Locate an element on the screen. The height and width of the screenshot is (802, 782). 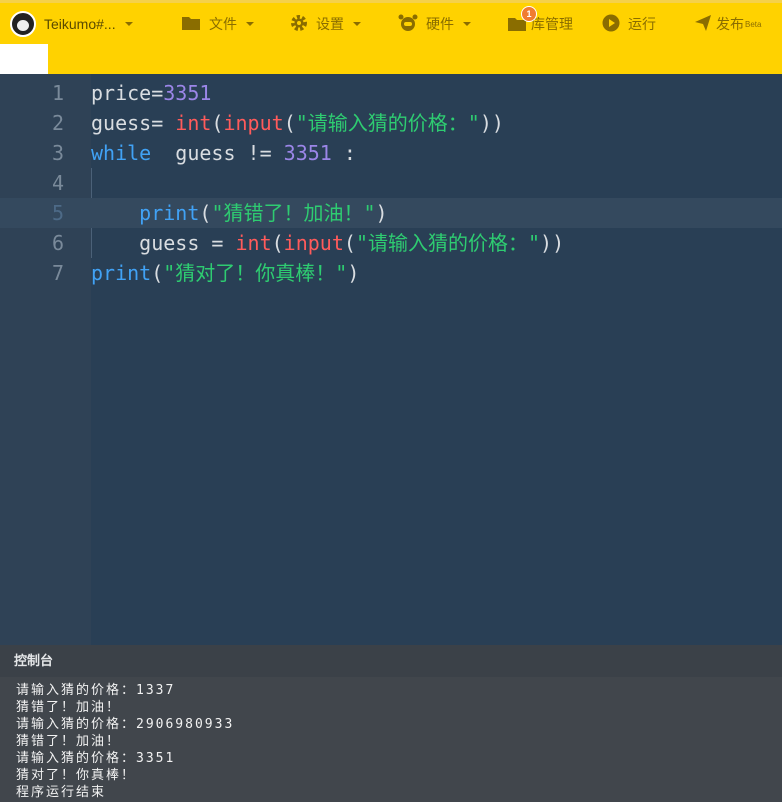
library-manager-label: 库管理 is located at coordinates (552, 24).